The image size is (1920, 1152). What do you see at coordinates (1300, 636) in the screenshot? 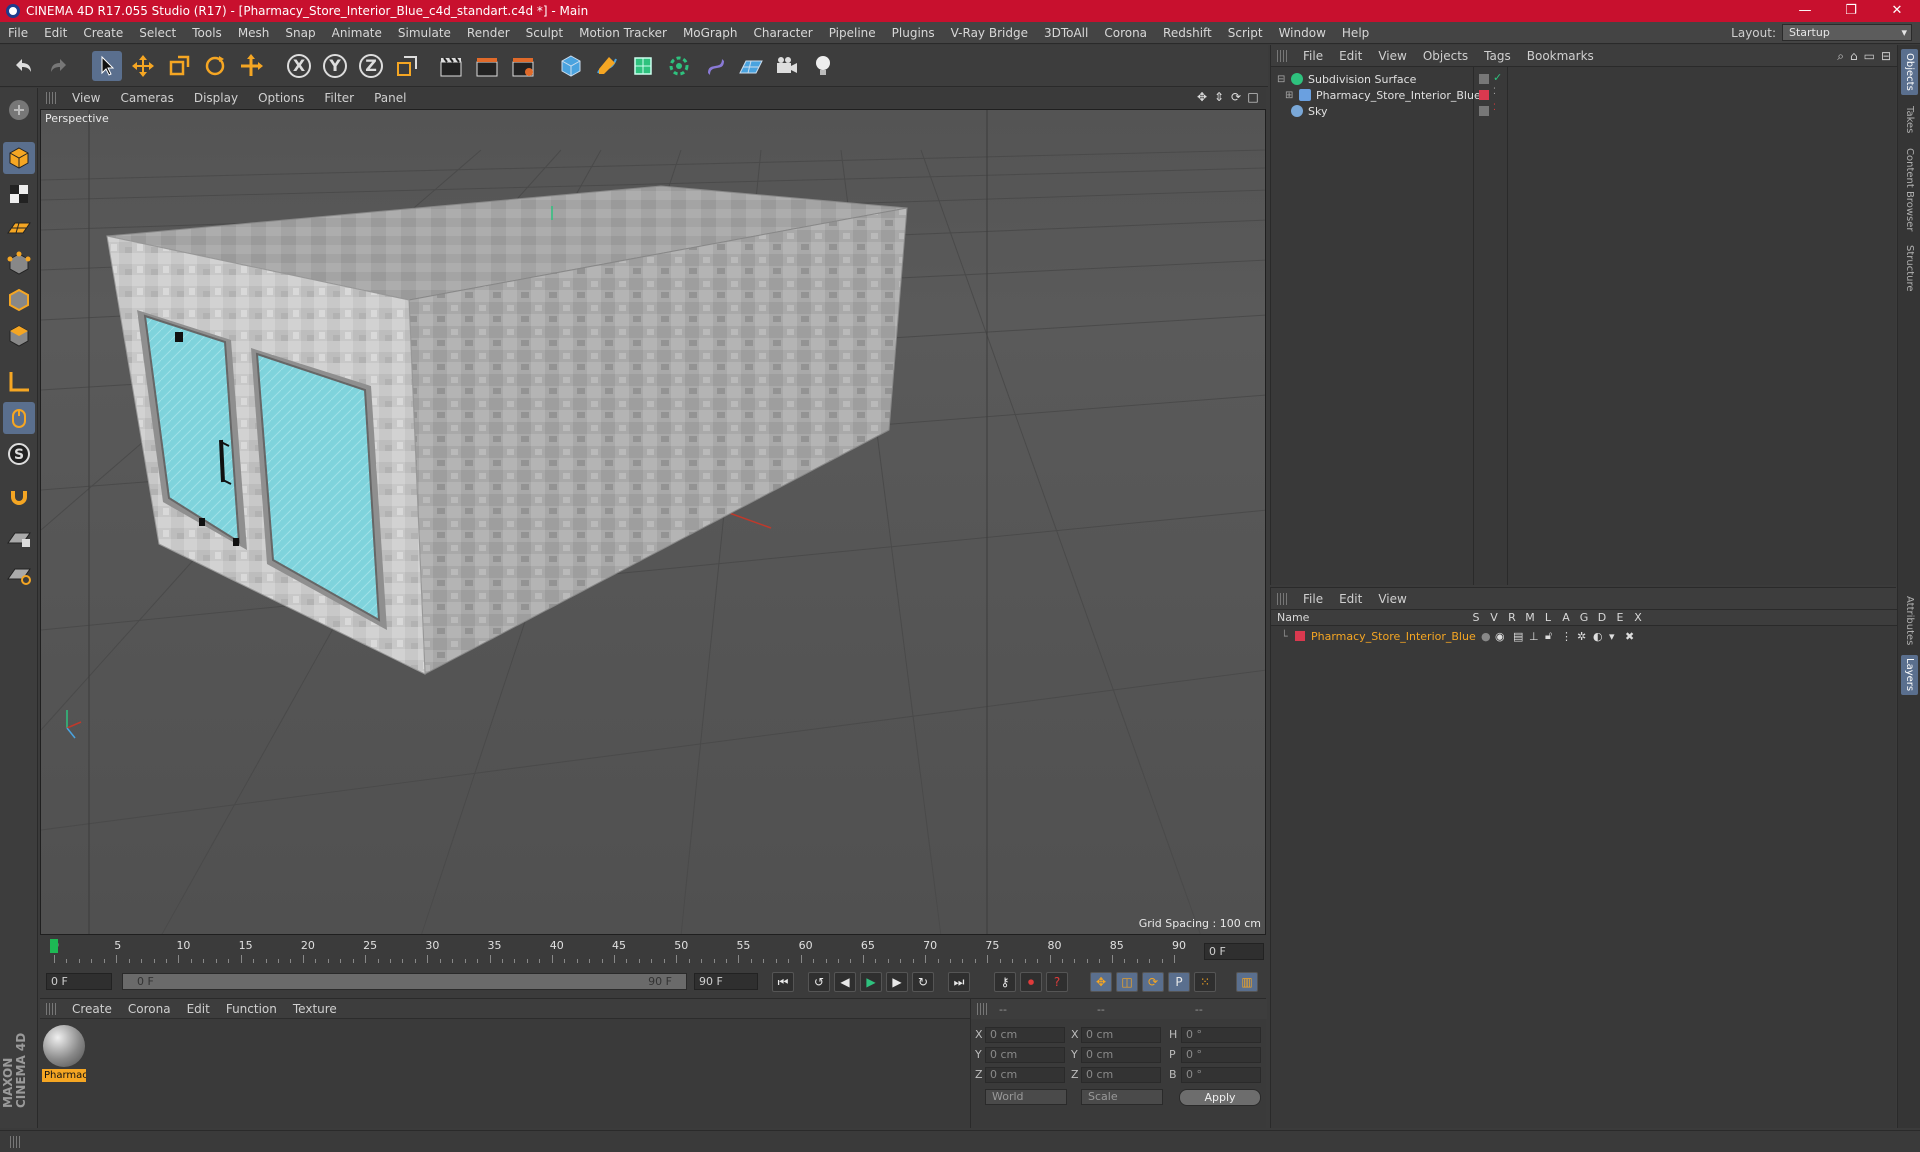
I see `layer-color-swatch` at bounding box center [1300, 636].